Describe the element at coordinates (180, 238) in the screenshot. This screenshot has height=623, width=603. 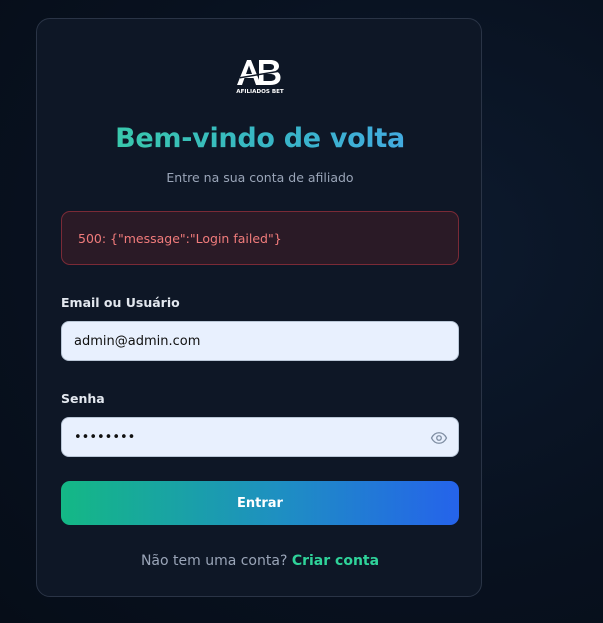
I see `error-message: 500: {"message":"Login failed"}` at that location.